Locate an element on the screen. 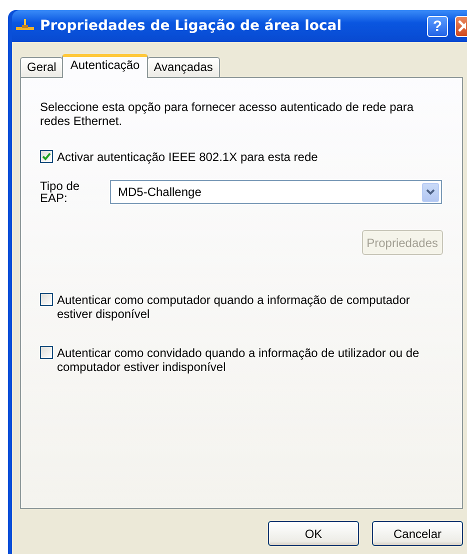 This screenshot has width=467, height=554. tab: Avançadas is located at coordinates (183, 67).